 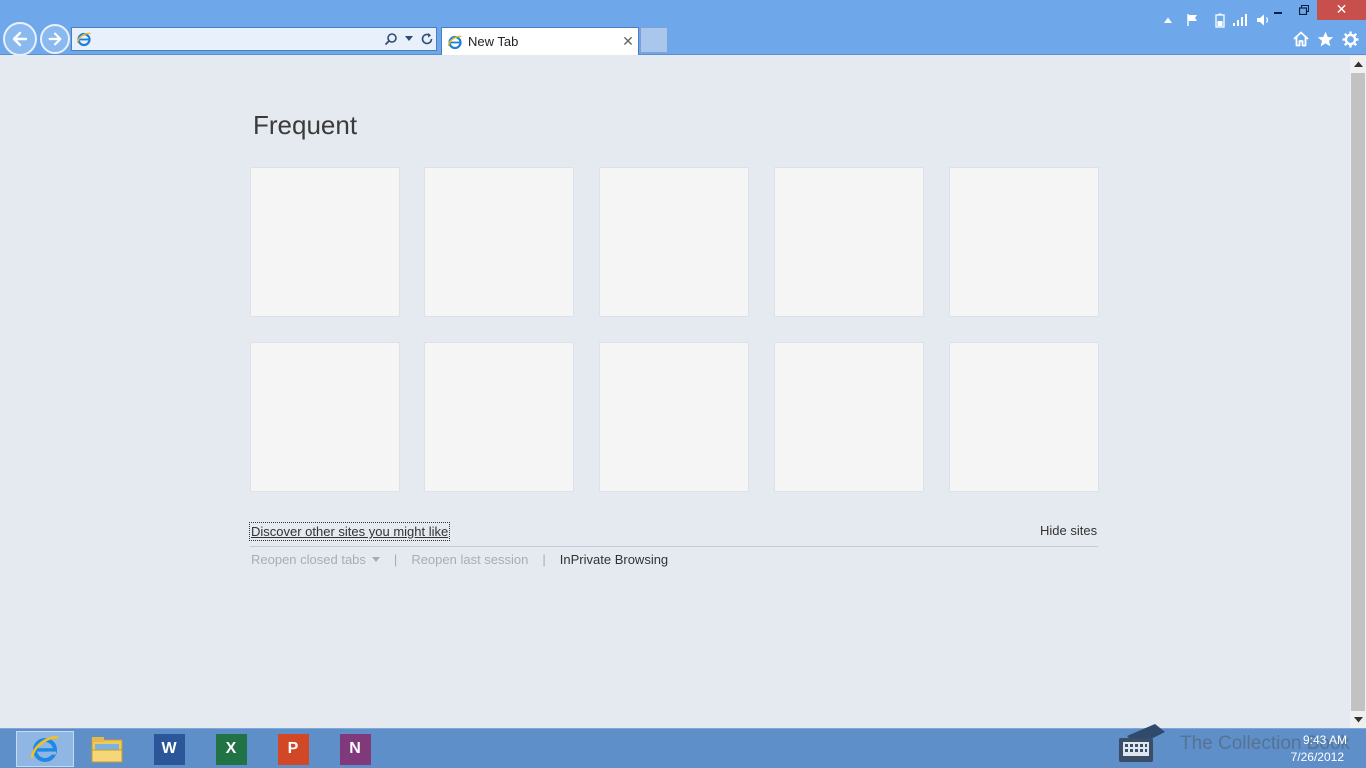 What do you see at coordinates (1358, 64) in the screenshot?
I see `scroll-up-icon` at bounding box center [1358, 64].